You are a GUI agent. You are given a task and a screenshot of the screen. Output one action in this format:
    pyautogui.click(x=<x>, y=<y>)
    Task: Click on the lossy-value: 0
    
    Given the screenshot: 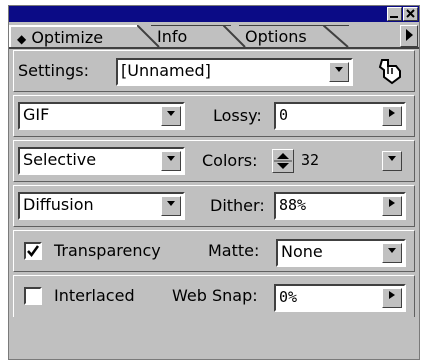 What is the action you would take?
    pyautogui.click(x=284, y=115)
    